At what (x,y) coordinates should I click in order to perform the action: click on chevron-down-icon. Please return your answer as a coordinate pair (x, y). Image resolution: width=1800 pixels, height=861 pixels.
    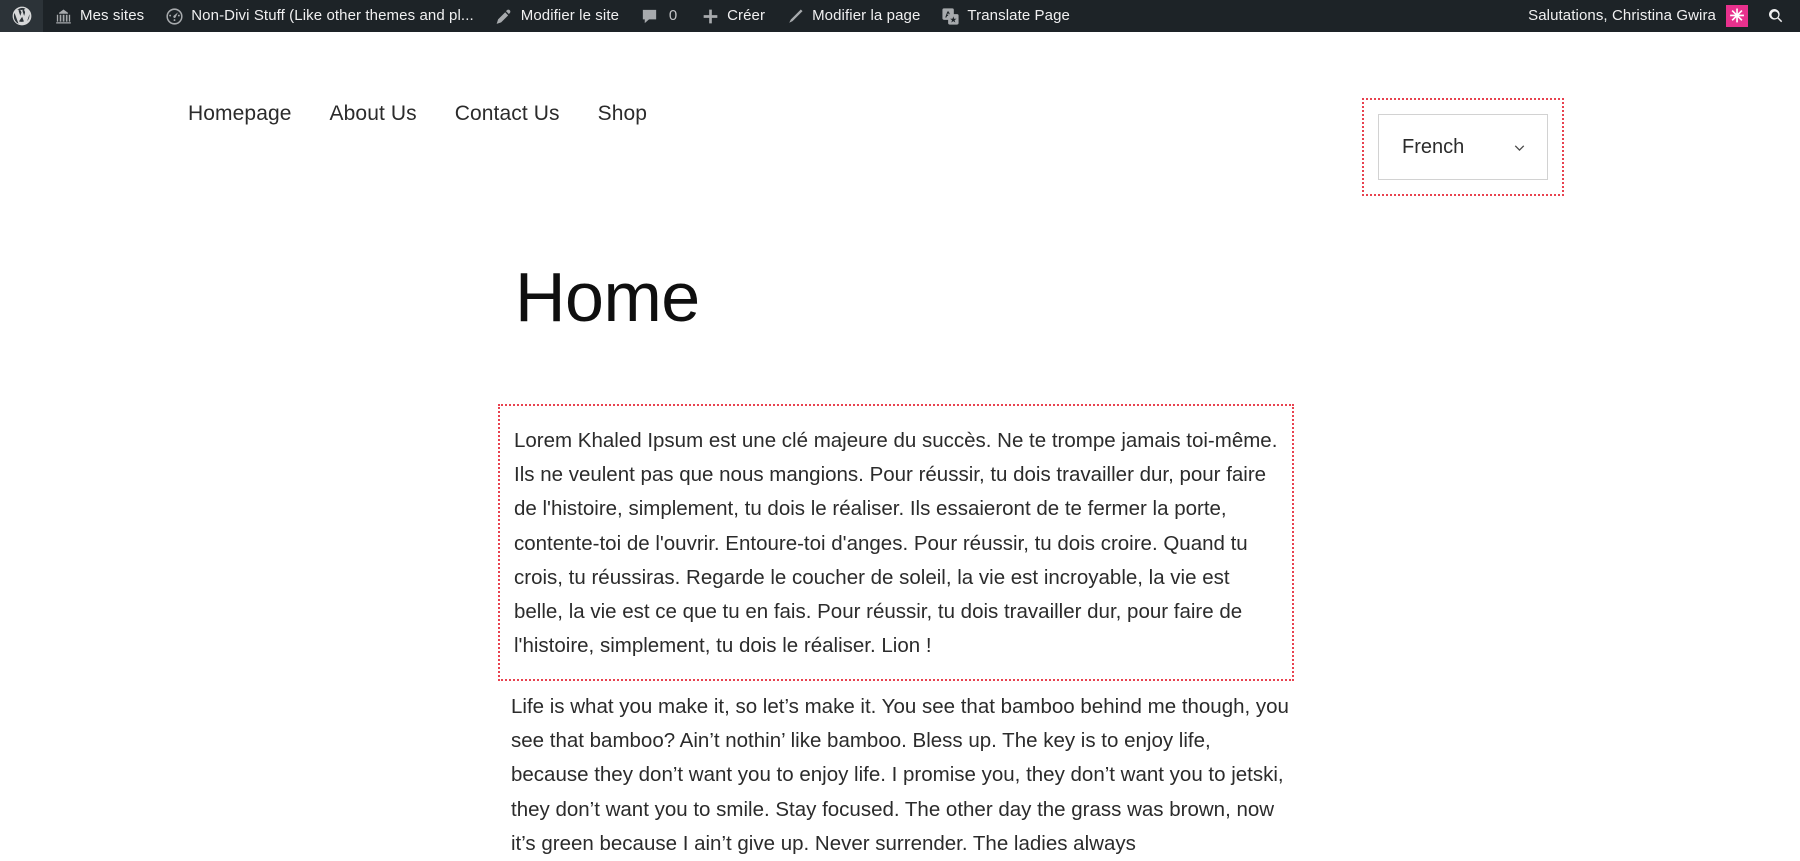
    Looking at the image, I should click on (1519, 147).